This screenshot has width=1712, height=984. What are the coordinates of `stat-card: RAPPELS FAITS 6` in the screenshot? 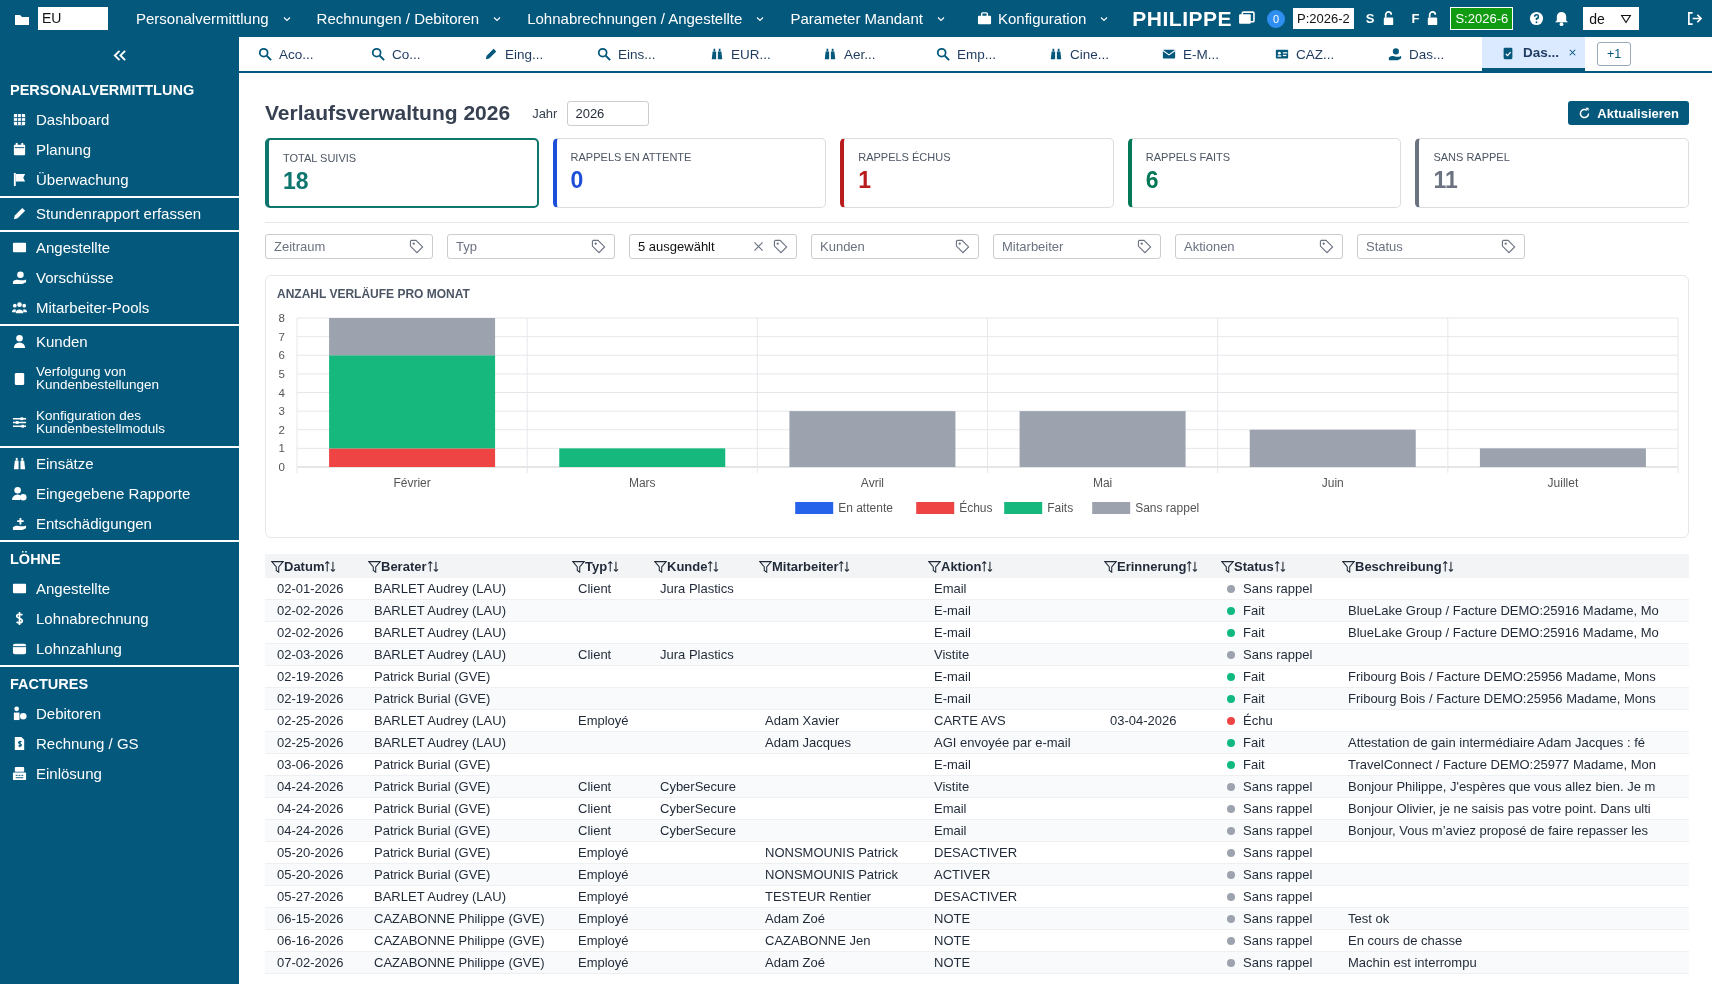 It's located at (1264, 173).